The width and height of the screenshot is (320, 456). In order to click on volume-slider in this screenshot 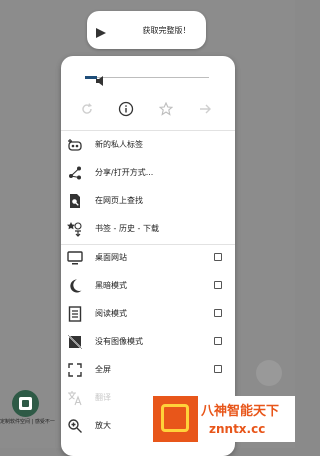, I will do `click(147, 78)`.